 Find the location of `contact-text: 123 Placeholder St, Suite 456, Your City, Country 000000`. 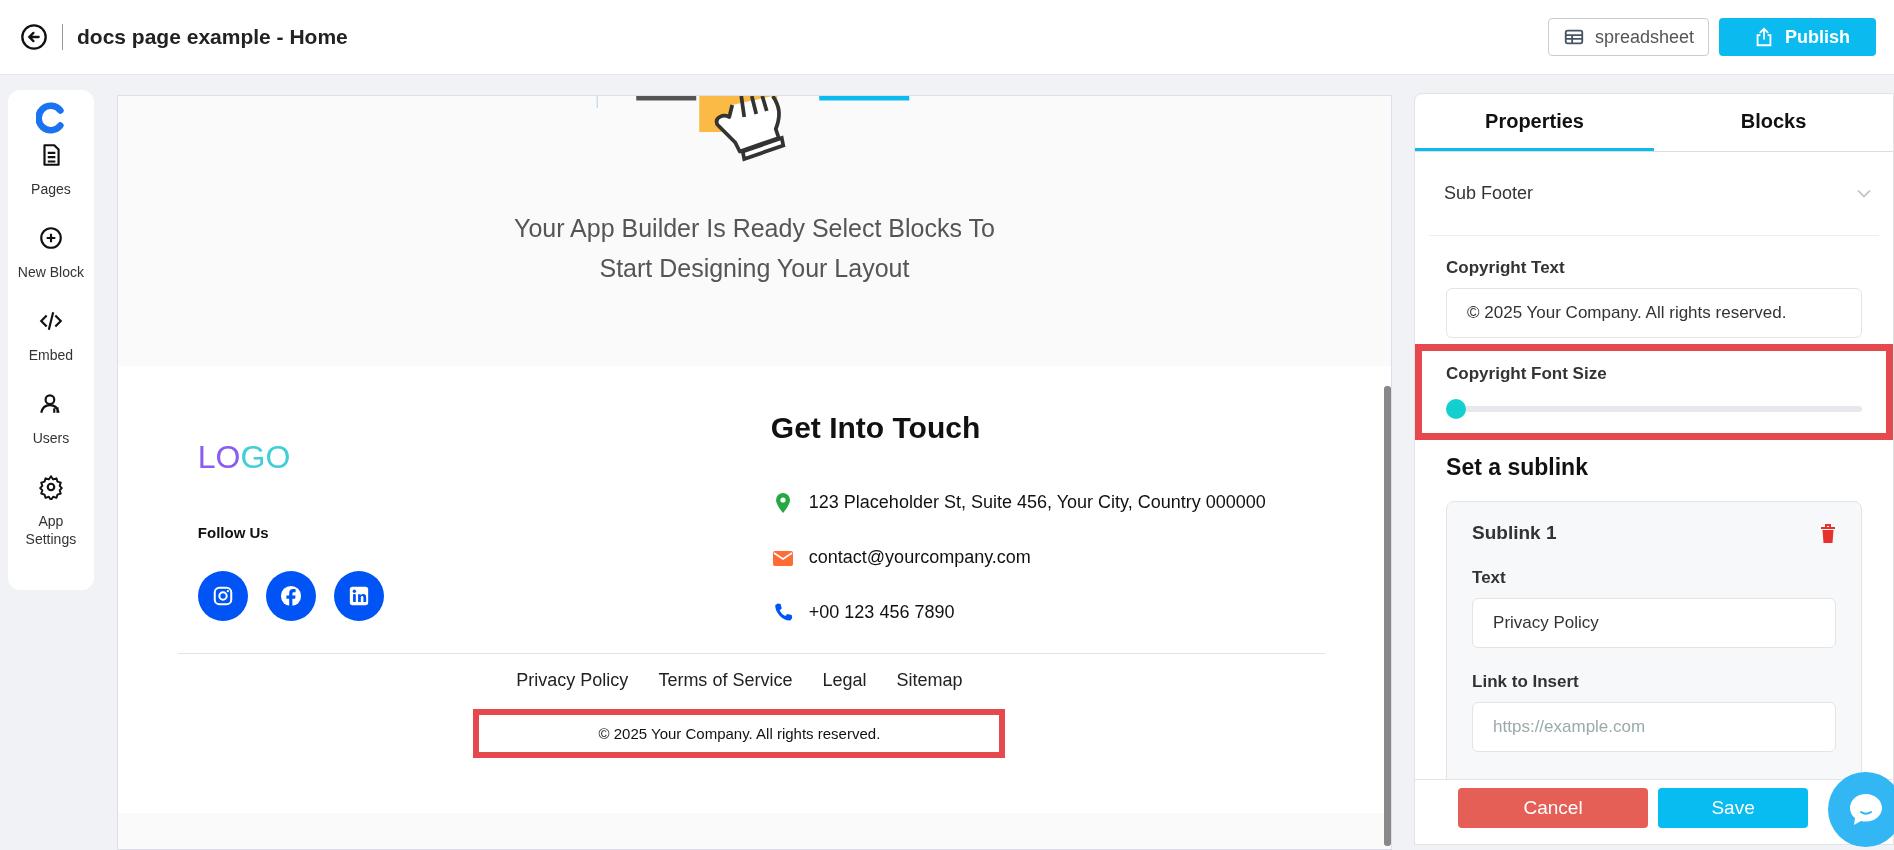

contact-text: 123 Placeholder St, Suite 456, Your City, Country 000000 is located at coordinates (1037, 502).